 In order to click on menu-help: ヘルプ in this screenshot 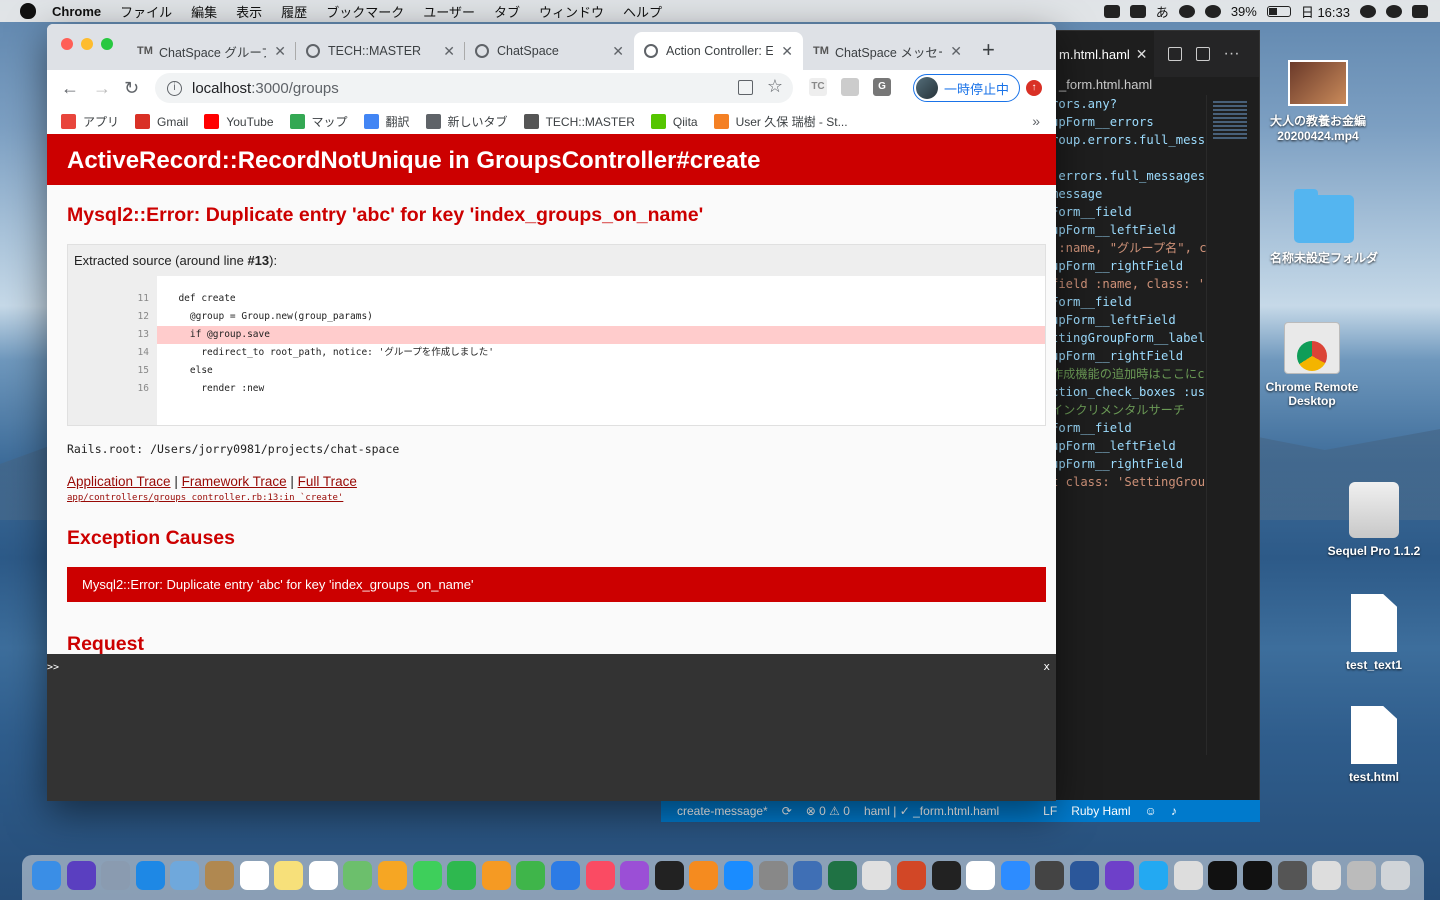, I will do `click(642, 11)`.